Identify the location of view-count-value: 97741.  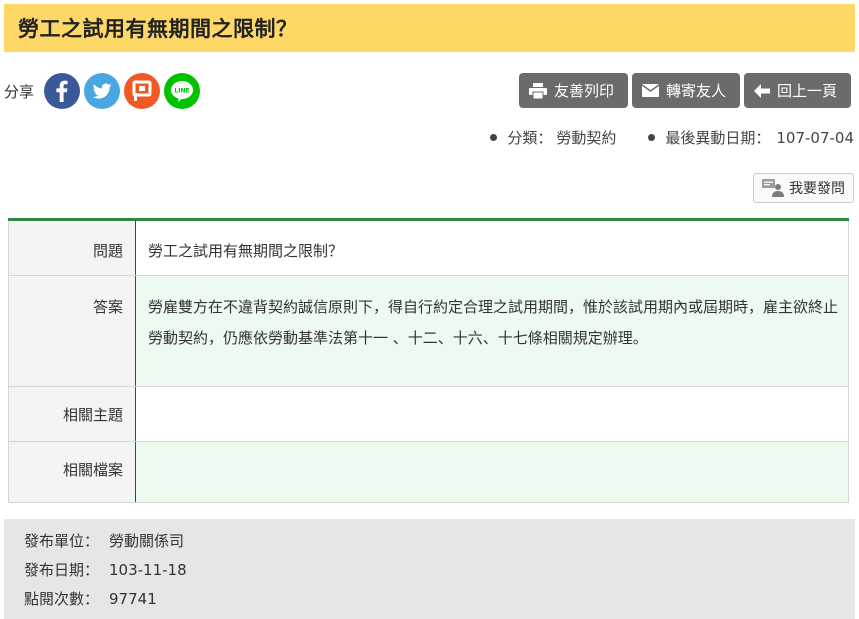
(133, 599).